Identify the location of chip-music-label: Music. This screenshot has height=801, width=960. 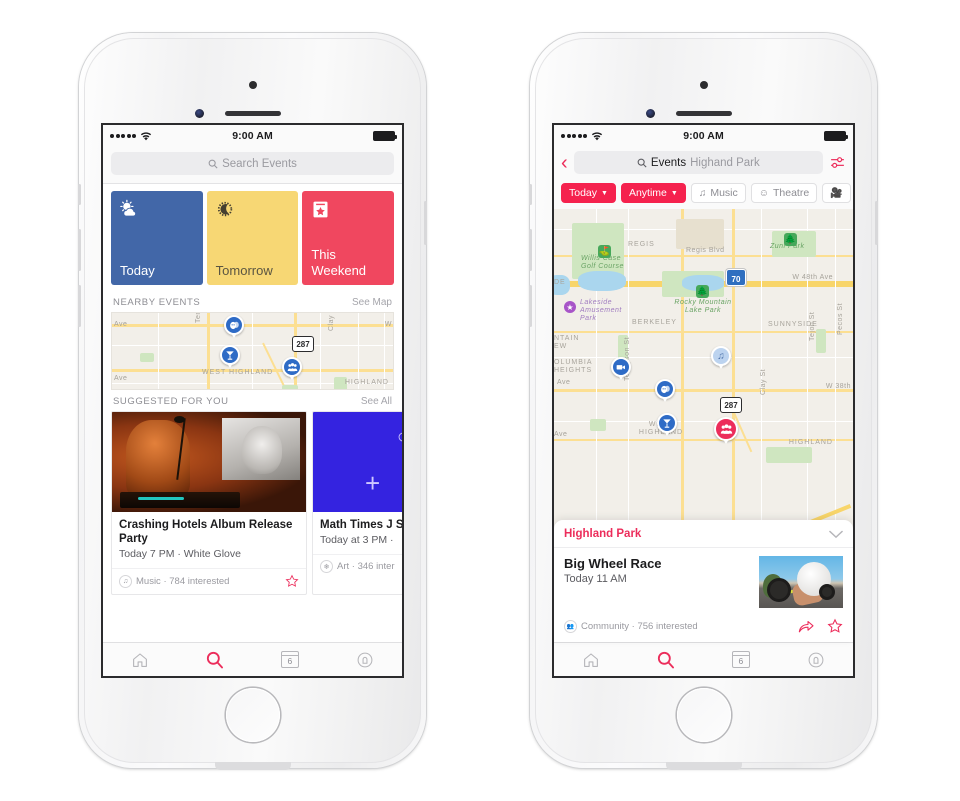
(724, 193).